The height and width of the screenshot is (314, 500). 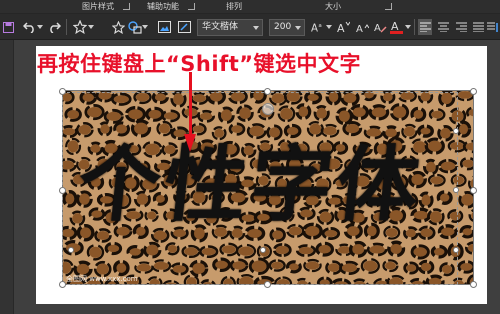 What do you see at coordinates (329, 27) in the screenshot?
I see `font-case-dropdown-icon` at bounding box center [329, 27].